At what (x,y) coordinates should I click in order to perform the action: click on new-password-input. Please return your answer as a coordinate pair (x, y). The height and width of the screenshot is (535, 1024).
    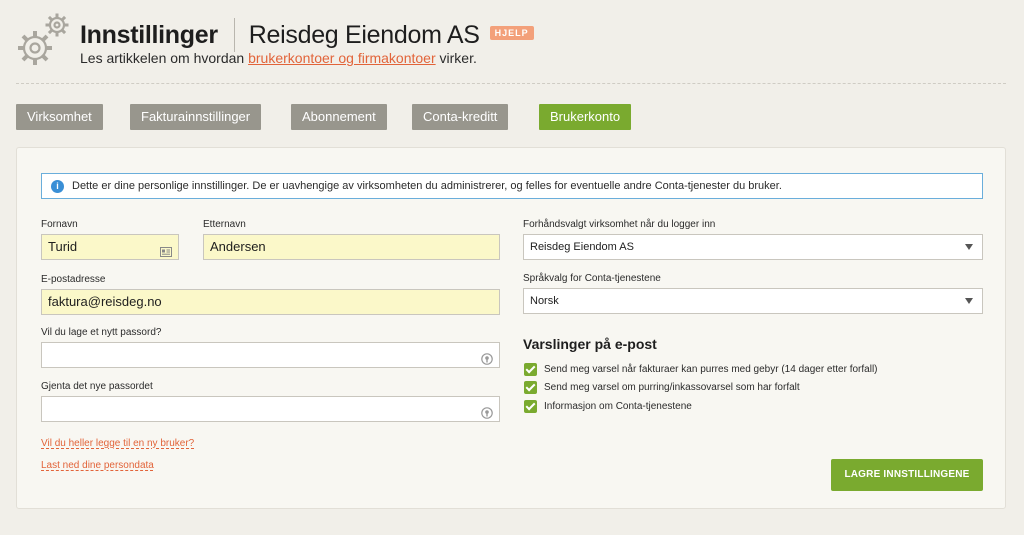
    Looking at the image, I should click on (270, 355).